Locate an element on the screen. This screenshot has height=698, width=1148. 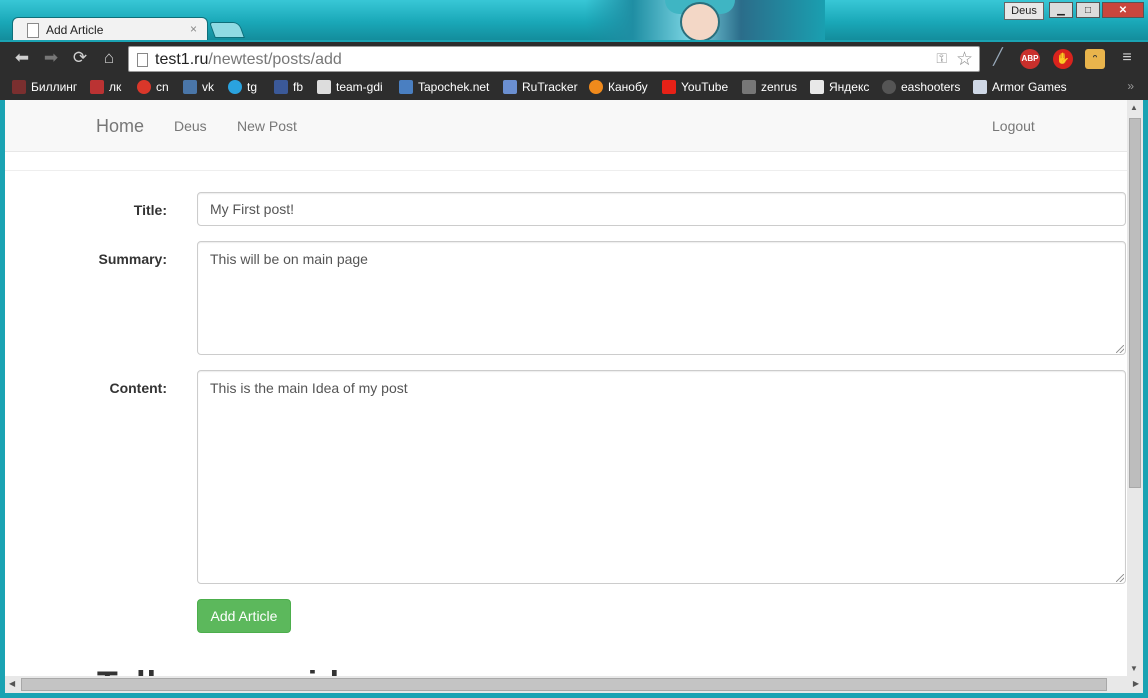
nav-logout-link: Logout is located at coordinates (1013, 126).